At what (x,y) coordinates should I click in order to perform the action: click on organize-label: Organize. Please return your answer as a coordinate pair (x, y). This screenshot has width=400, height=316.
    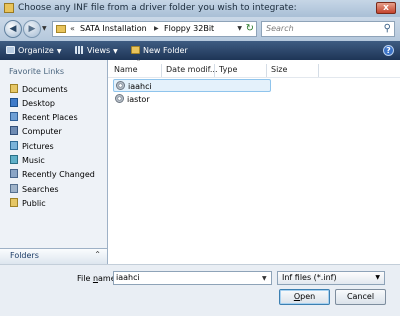
    Looking at the image, I should click on (36, 50).